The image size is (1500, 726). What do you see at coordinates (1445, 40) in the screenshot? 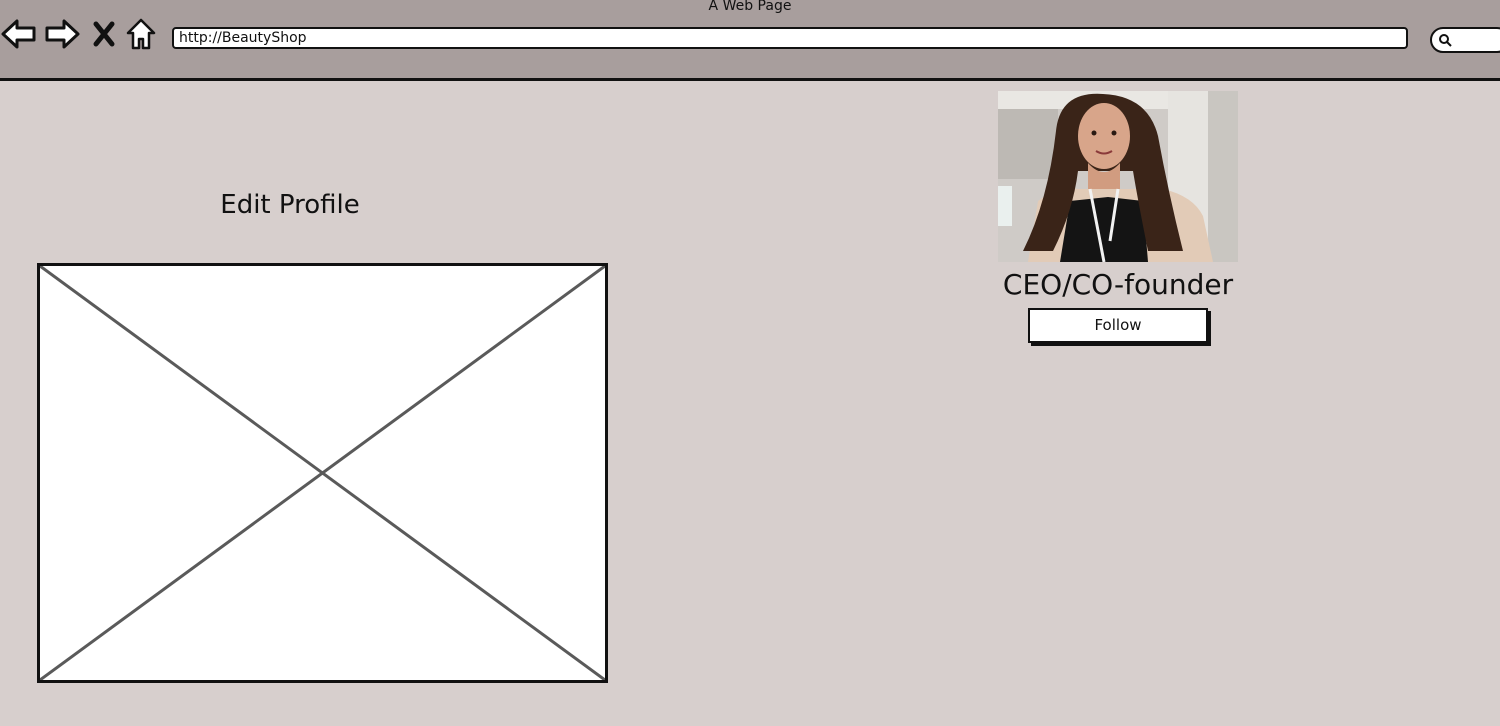
I see `search-icon` at bounding box center [1445, 40].